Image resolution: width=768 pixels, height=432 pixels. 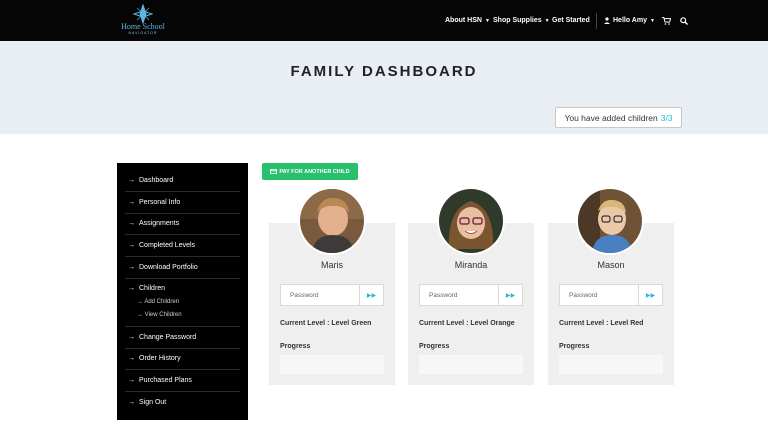 I want to click on sidebar-item-download-portfolio: → Download Portfolio, so click(x=183, y=267).